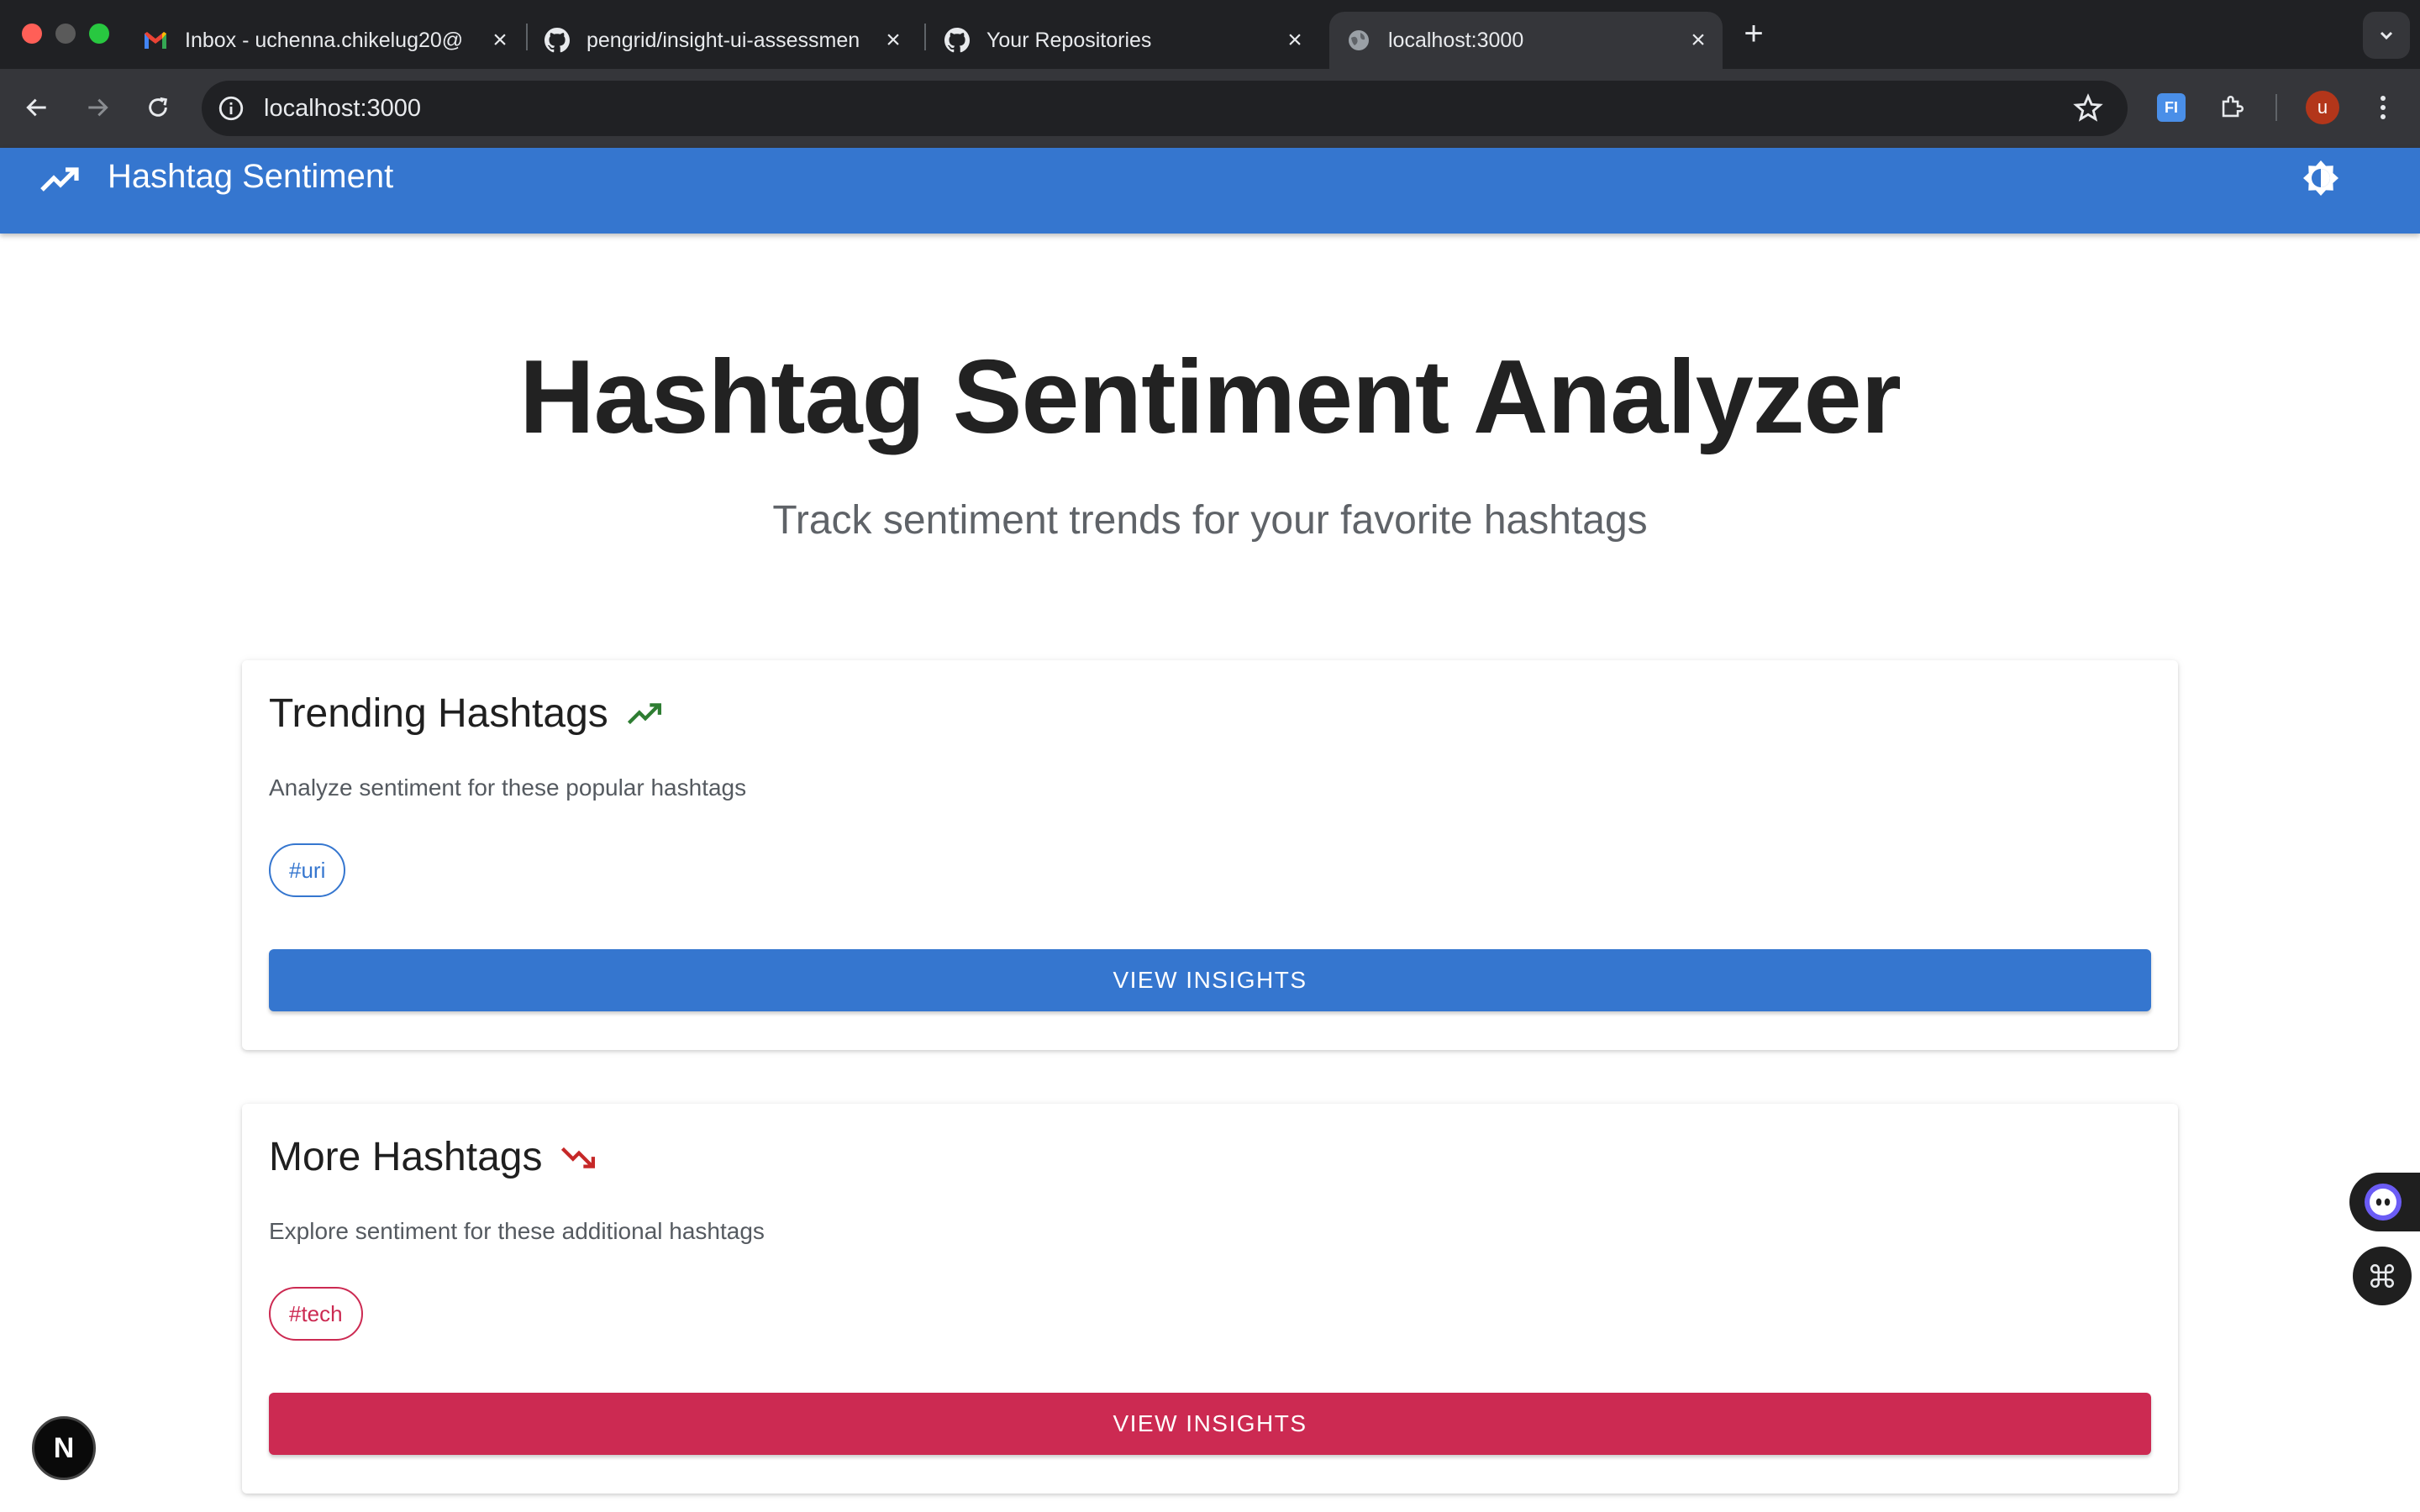  What do you see at coordinates (316, 1314) in the screenshot?
I see `hashtag-chip: #tech` at bounding box center [316, 1314].